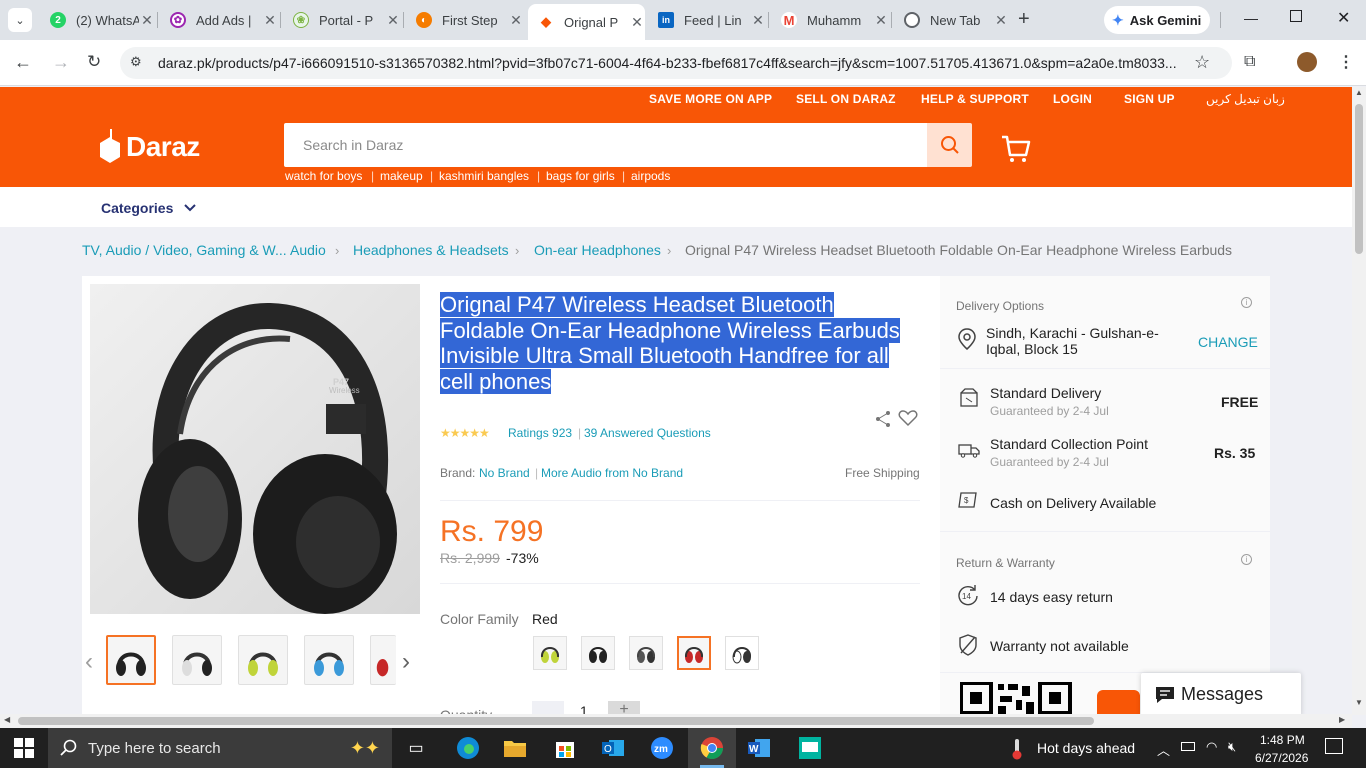 The image size is (1366, 768). I want to click on wifi-icon: ◠, so click(1211, 747).